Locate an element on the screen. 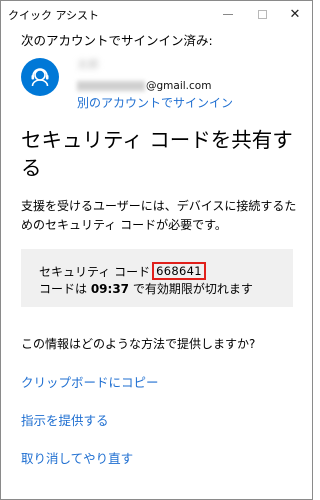 The width and height of the screenshot is (320, 500). close-button: ✕ is located at coordinates (295, 14).